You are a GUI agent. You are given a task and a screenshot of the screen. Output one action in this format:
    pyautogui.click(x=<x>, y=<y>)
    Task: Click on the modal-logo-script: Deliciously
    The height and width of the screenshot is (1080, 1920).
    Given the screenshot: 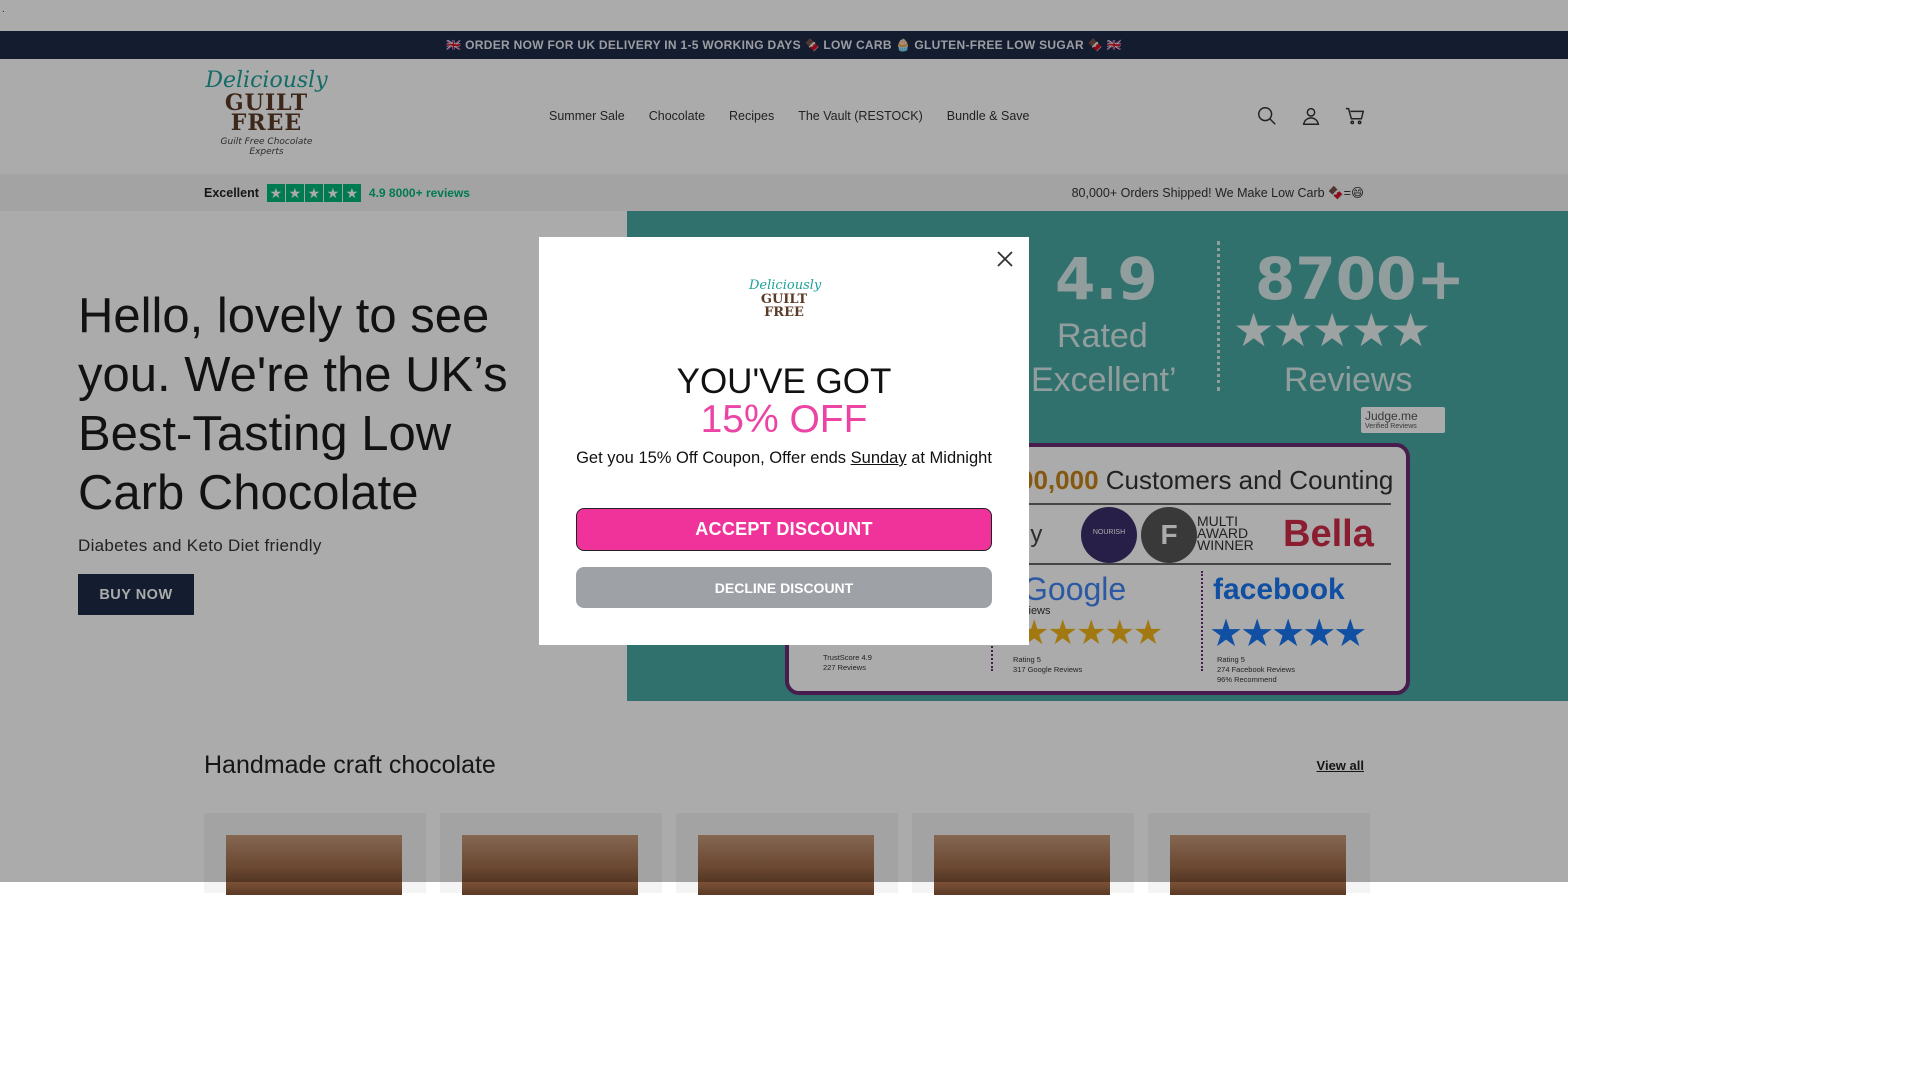 What is the action you would take?
    pyautogui.click(x=785, y=285)
    